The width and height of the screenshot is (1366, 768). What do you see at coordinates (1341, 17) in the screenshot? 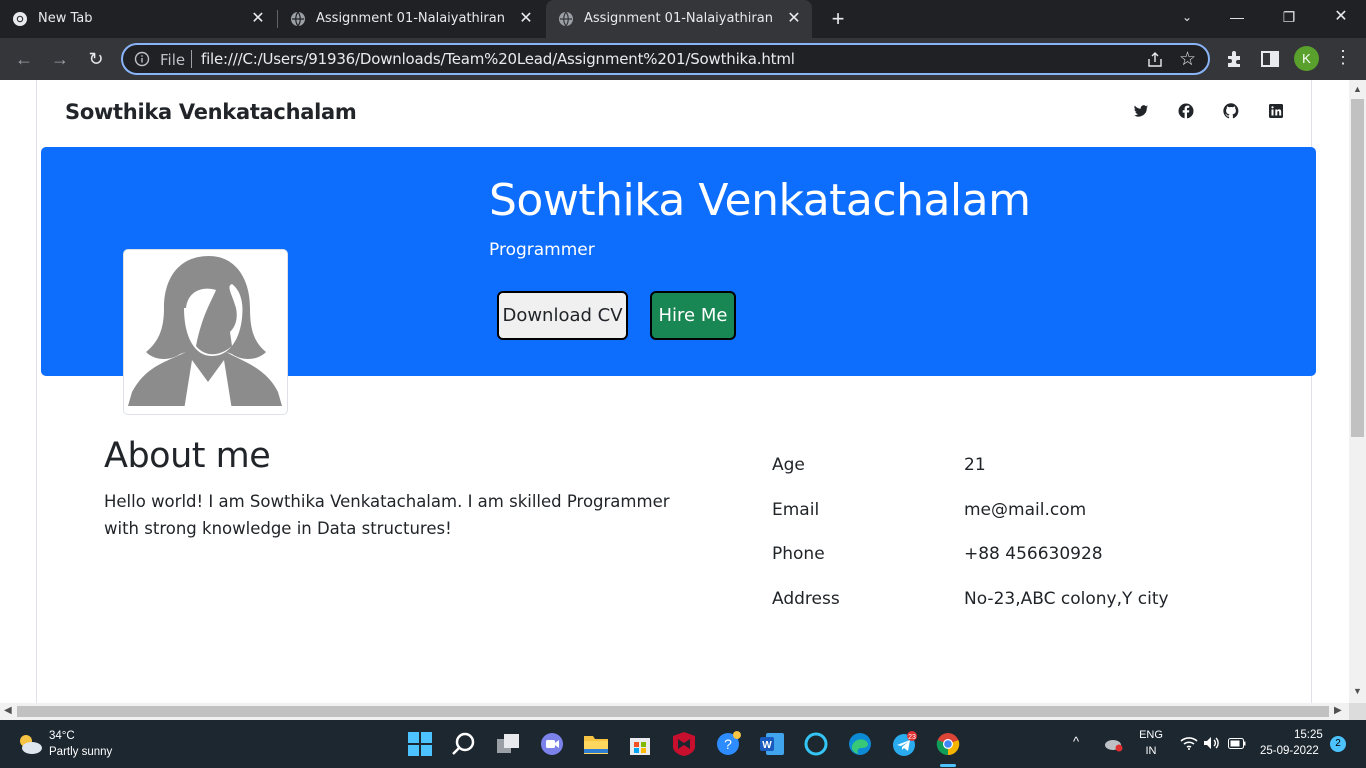
I see `close-window-button: ✕` at bounding box center [1341, 17].